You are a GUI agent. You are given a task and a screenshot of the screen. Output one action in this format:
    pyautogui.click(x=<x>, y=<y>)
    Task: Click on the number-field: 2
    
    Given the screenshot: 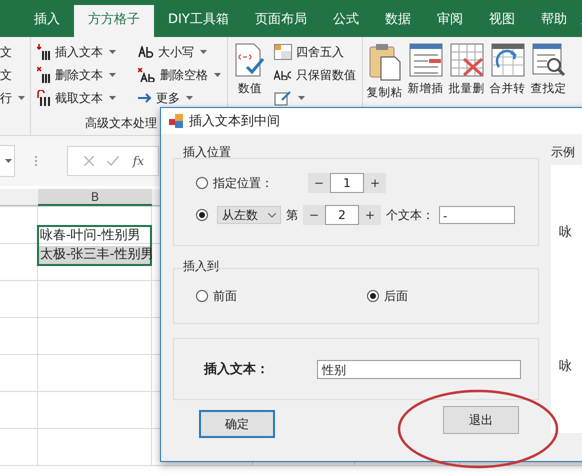 What is the action you would take?
    pyautogui.click(x=342, y=215)
    